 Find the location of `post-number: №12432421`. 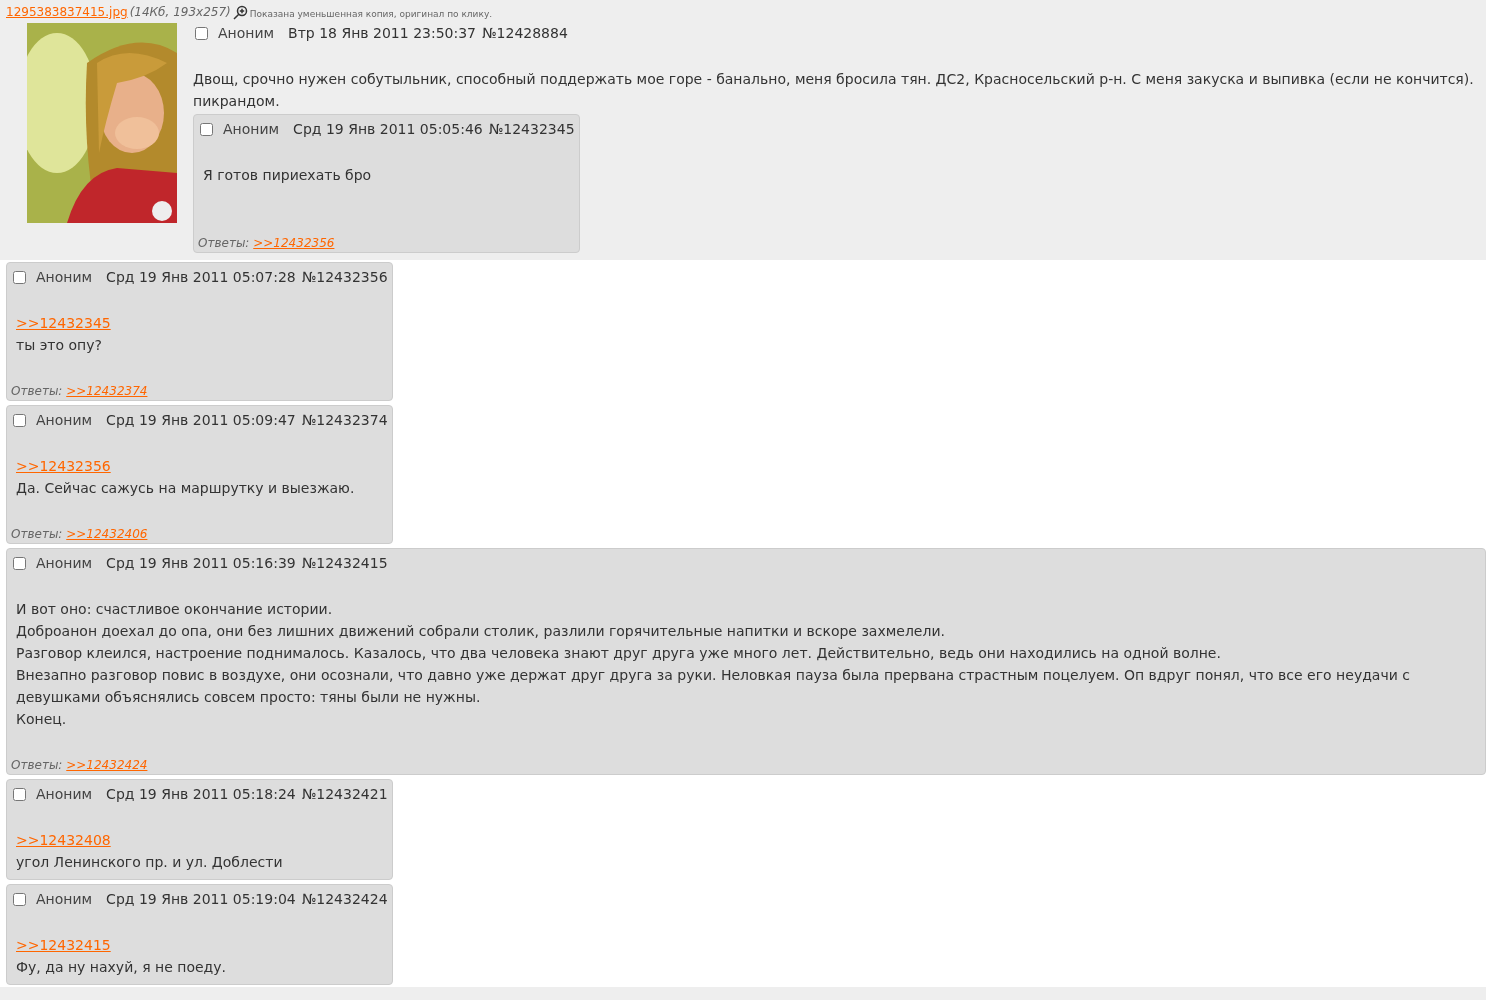

post-number: №12432421 is located at coordinates (344, 794).